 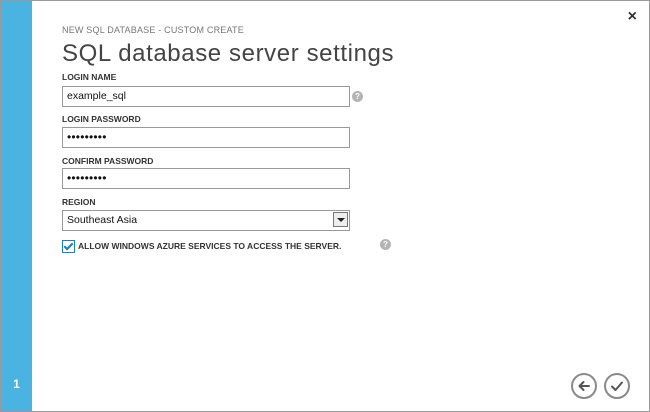 I want to click on back-arrow-icon, so click(x=584, y=386).